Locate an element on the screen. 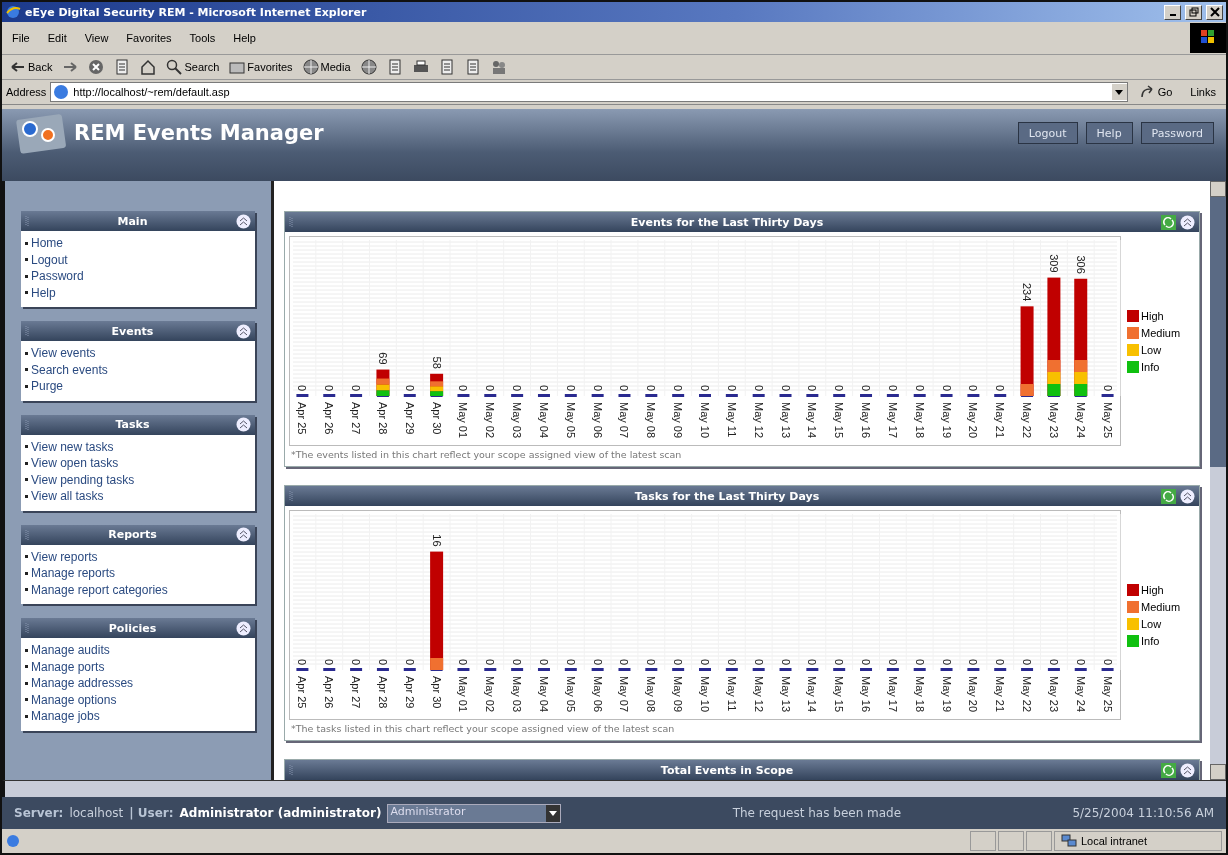  sidebar-link: Purge is located at coordinates (138, 386).